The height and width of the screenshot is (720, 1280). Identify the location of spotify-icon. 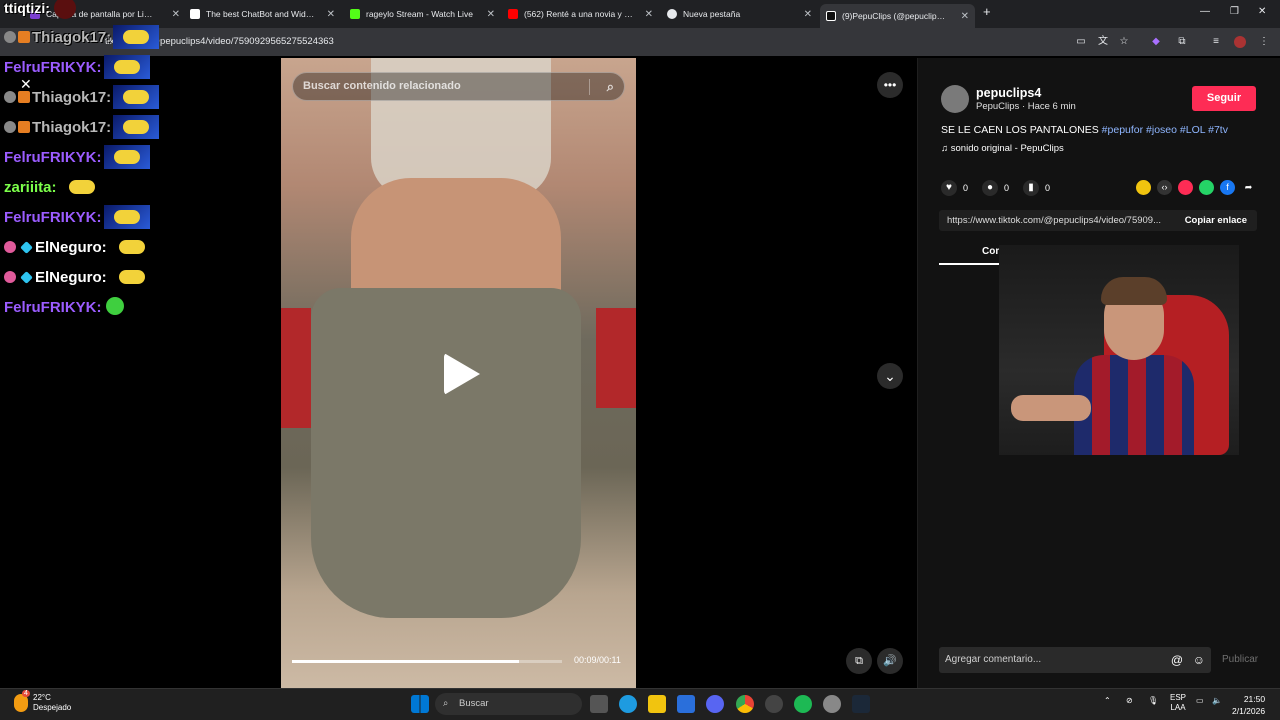
(803, 704).